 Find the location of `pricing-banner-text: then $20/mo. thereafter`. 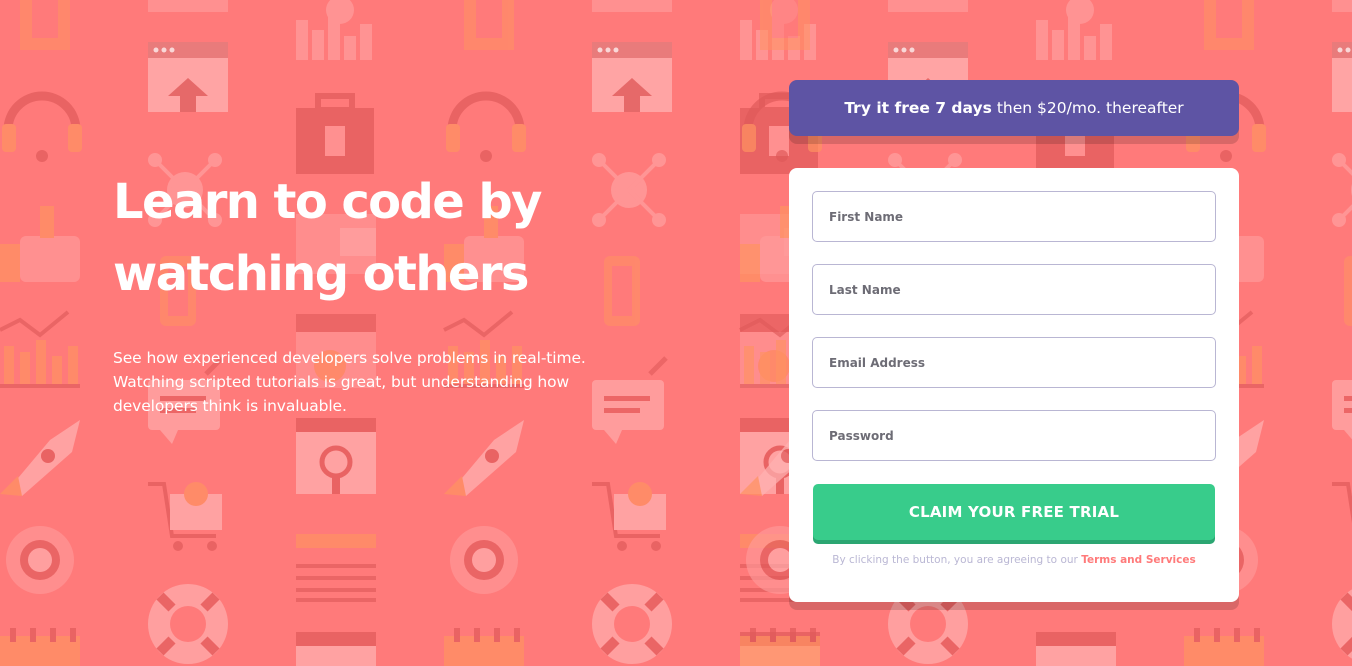

pricing-banner-text: then $20/mo. thereafter is located at coordinates (1090, 108).